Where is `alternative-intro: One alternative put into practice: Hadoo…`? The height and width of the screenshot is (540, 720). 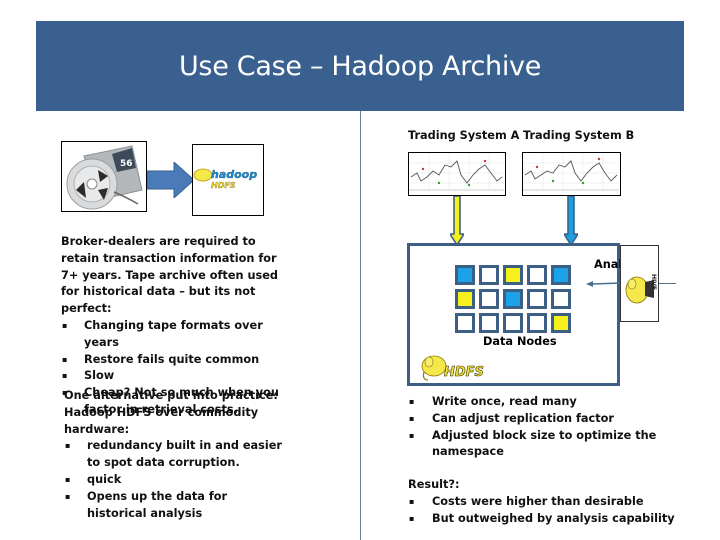 alternative-intro: One alternative put into practice: Hadoo… is located at coordinates (171, 412).